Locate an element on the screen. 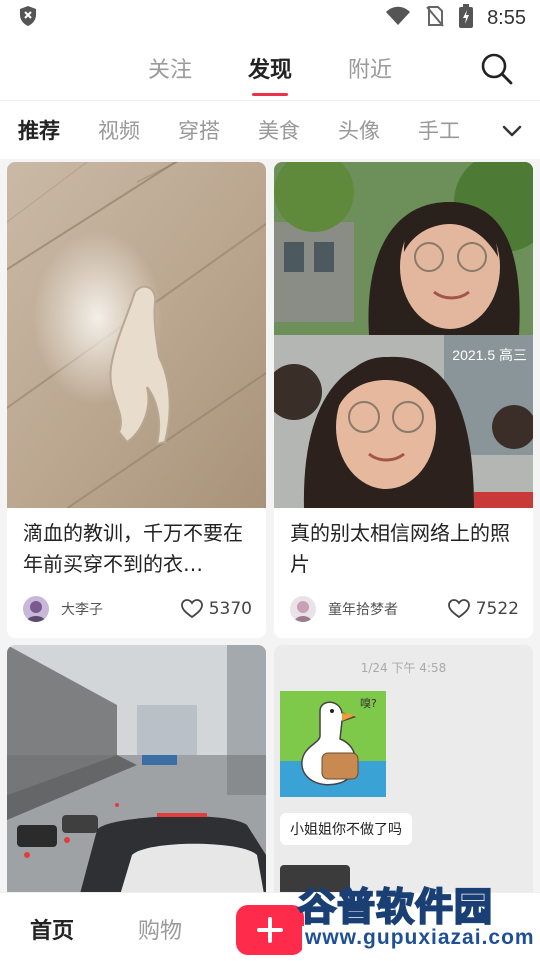 The width and height of the screenshot is (540, 961). note-image is located at coordinates (136, 768).